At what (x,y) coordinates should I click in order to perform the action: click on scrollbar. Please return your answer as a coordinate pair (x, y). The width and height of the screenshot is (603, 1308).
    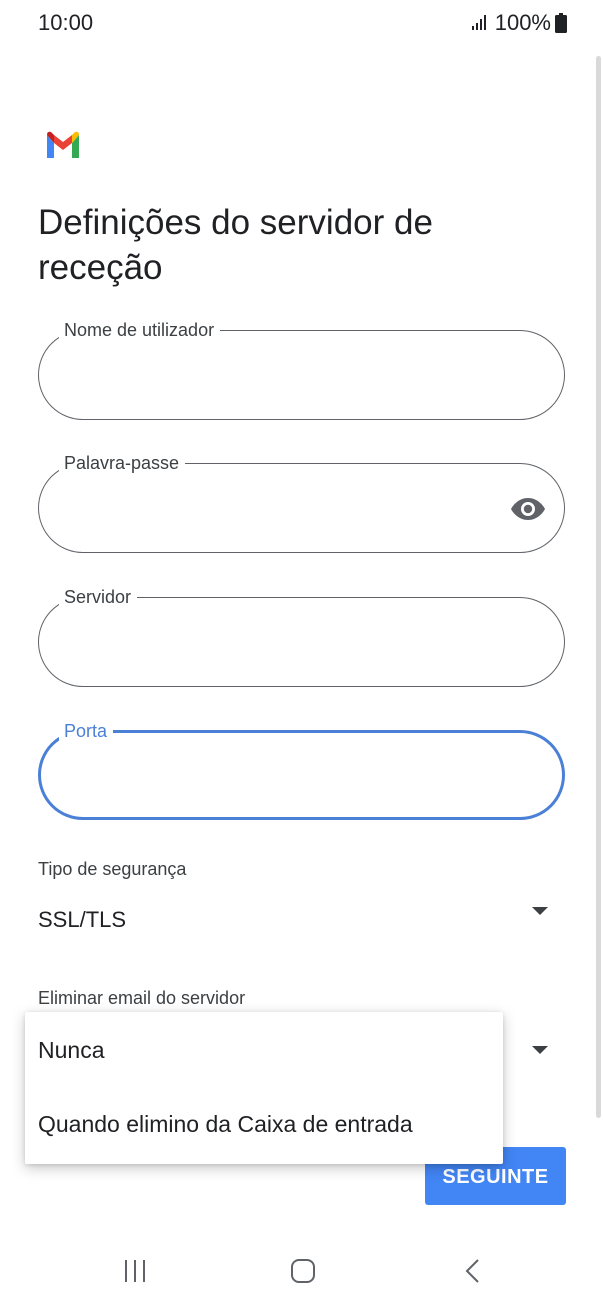
    Looking at the image, I should click on (598, 587).